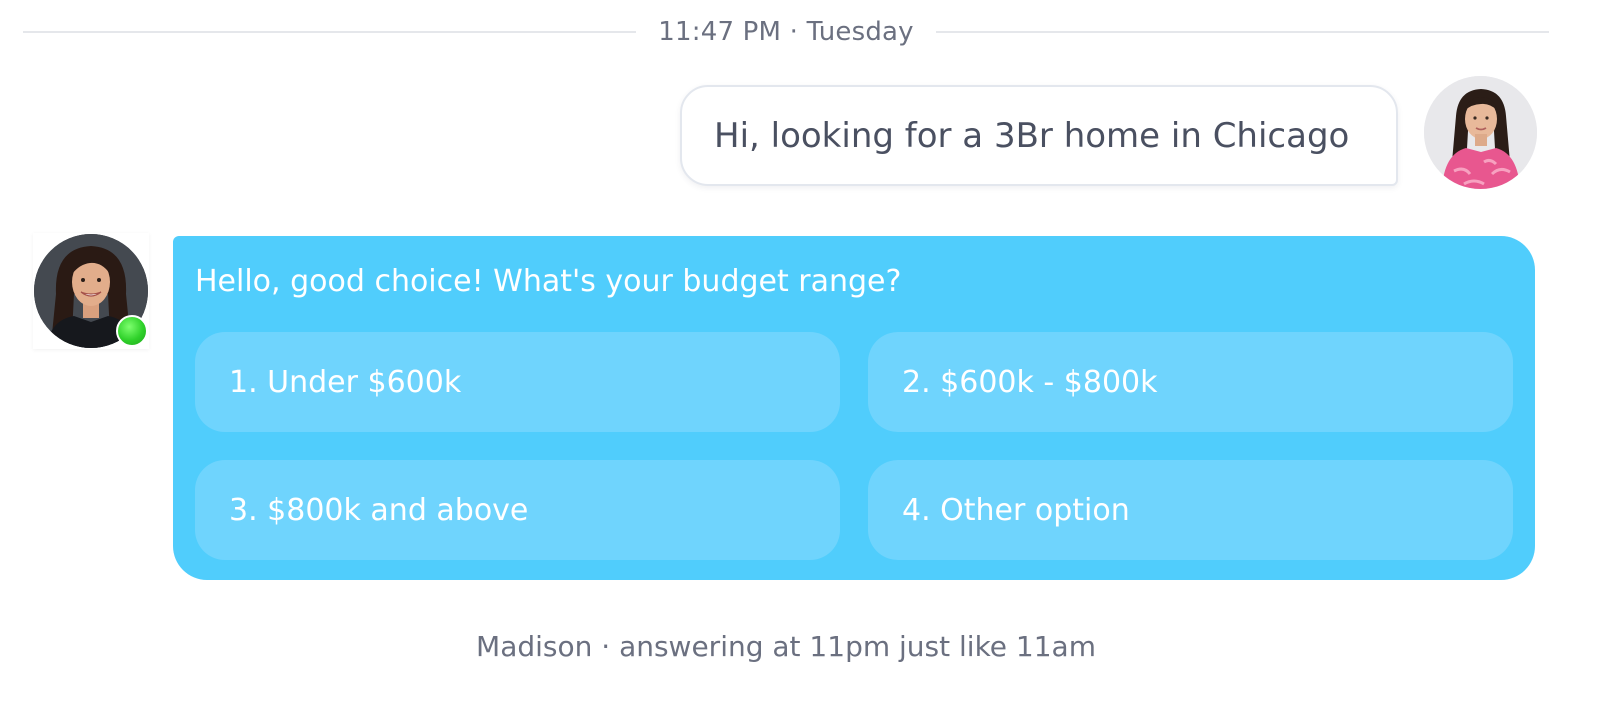  What do you see at coordinates (1190, 382) in the screenshot?
I see `option-600k-800k: 2. $600k - $800k` at bounding box center [1190, 382].